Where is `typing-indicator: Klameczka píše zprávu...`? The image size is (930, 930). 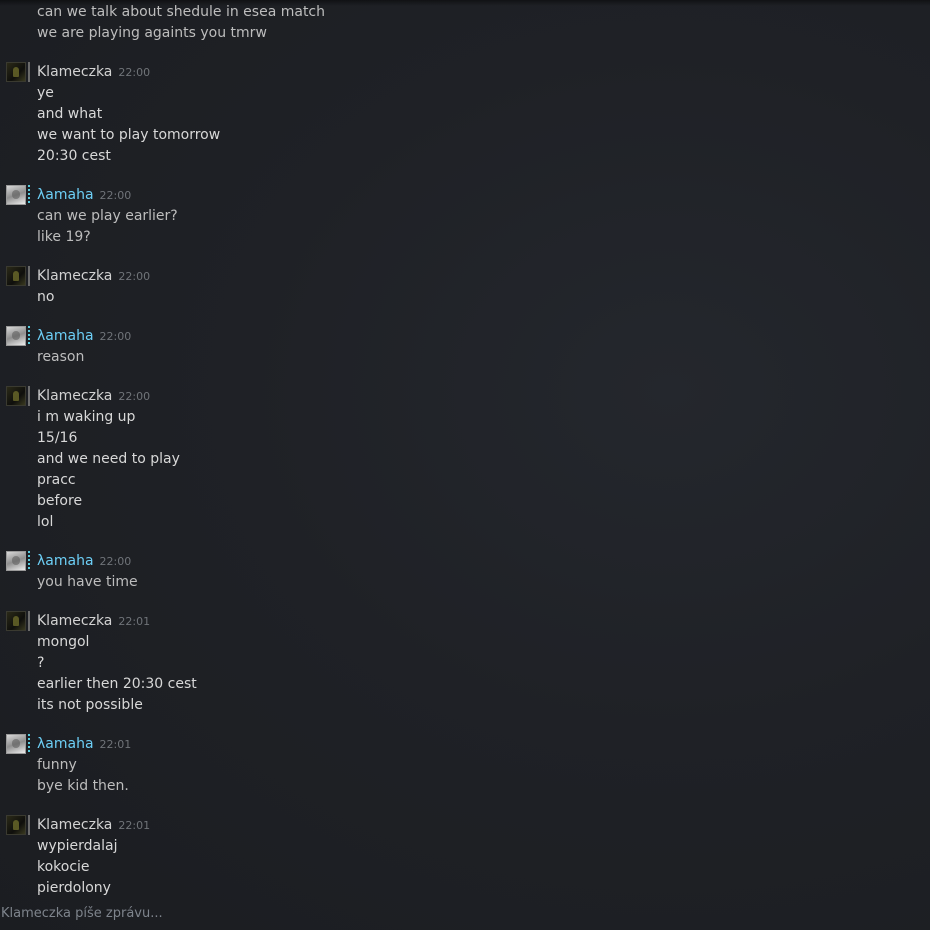
typing-indicator: Klameczka píše zprávu... is located at coordinates (82, 913).